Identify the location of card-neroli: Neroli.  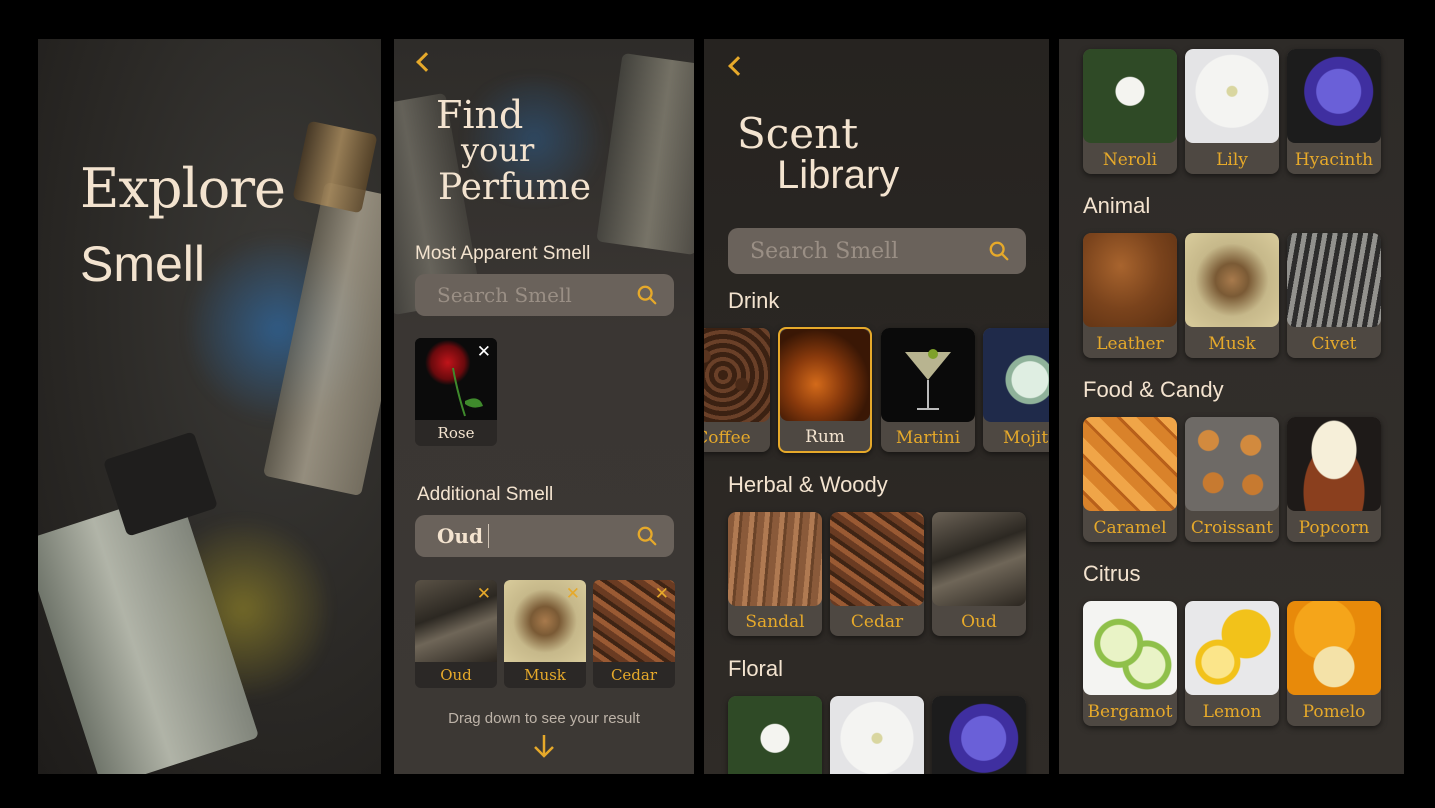
(1130, 111).